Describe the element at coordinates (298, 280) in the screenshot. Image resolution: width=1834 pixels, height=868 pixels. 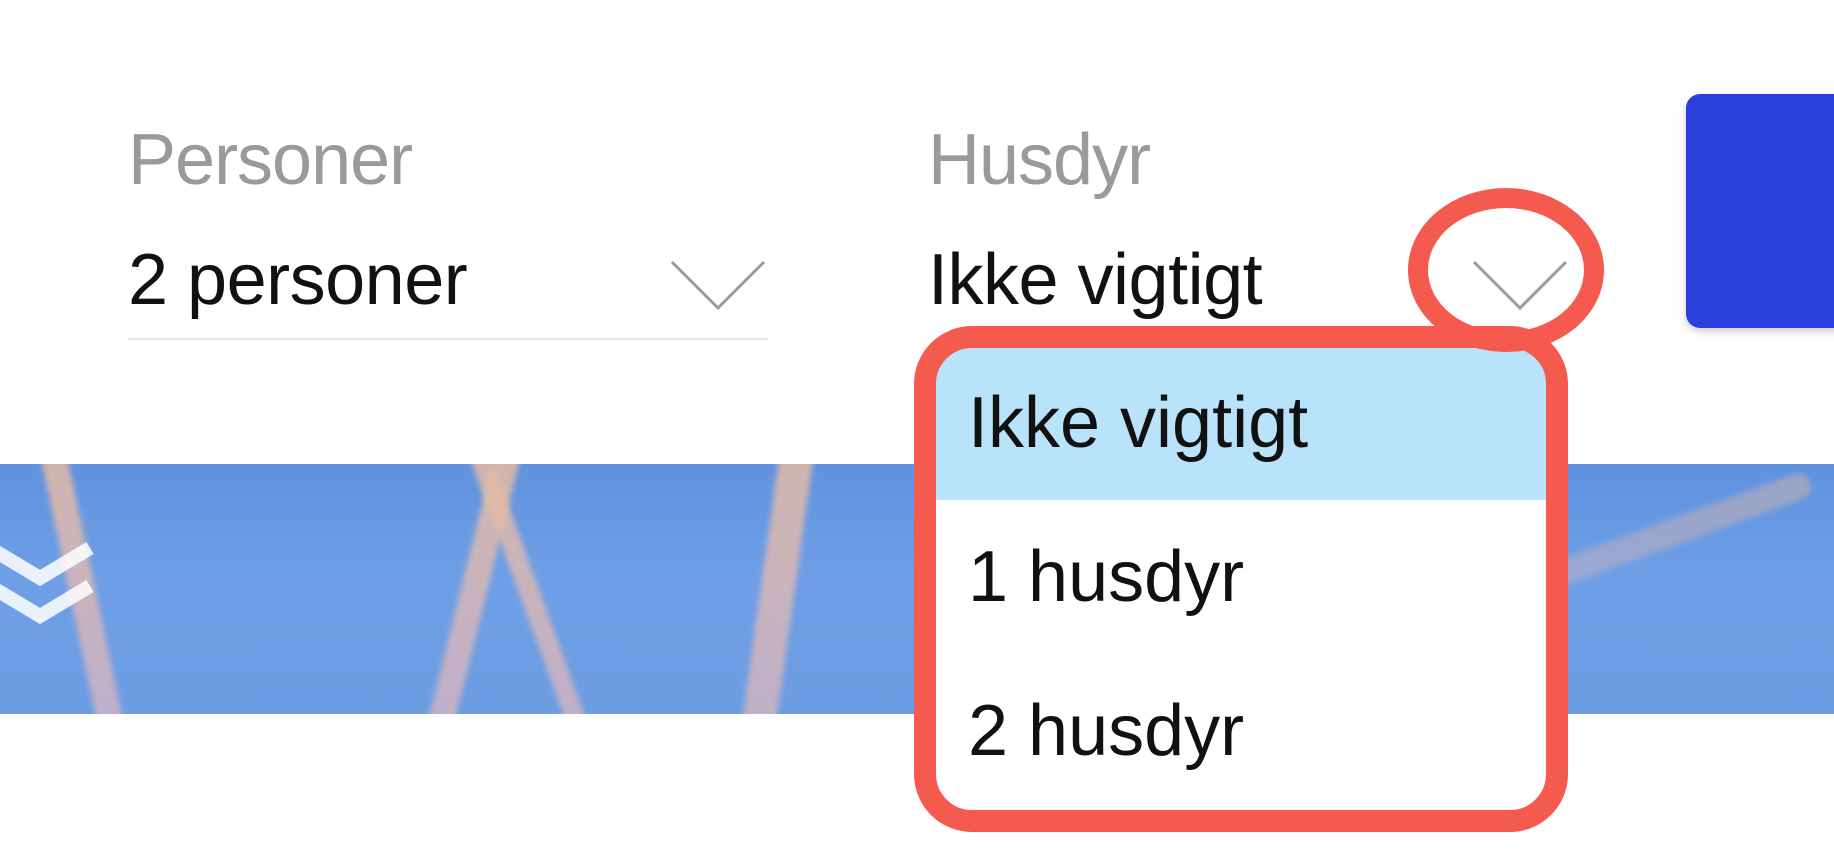
I see `persons-value: 2 personer` at that location.